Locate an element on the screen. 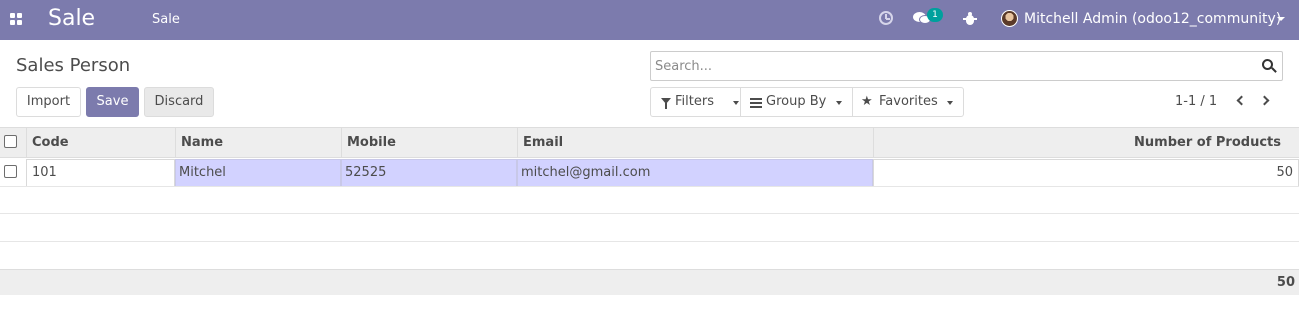 This screenshot has width=1299, height=310. email-field: mitchel@gmail.com is located at coordinates (695, 173).